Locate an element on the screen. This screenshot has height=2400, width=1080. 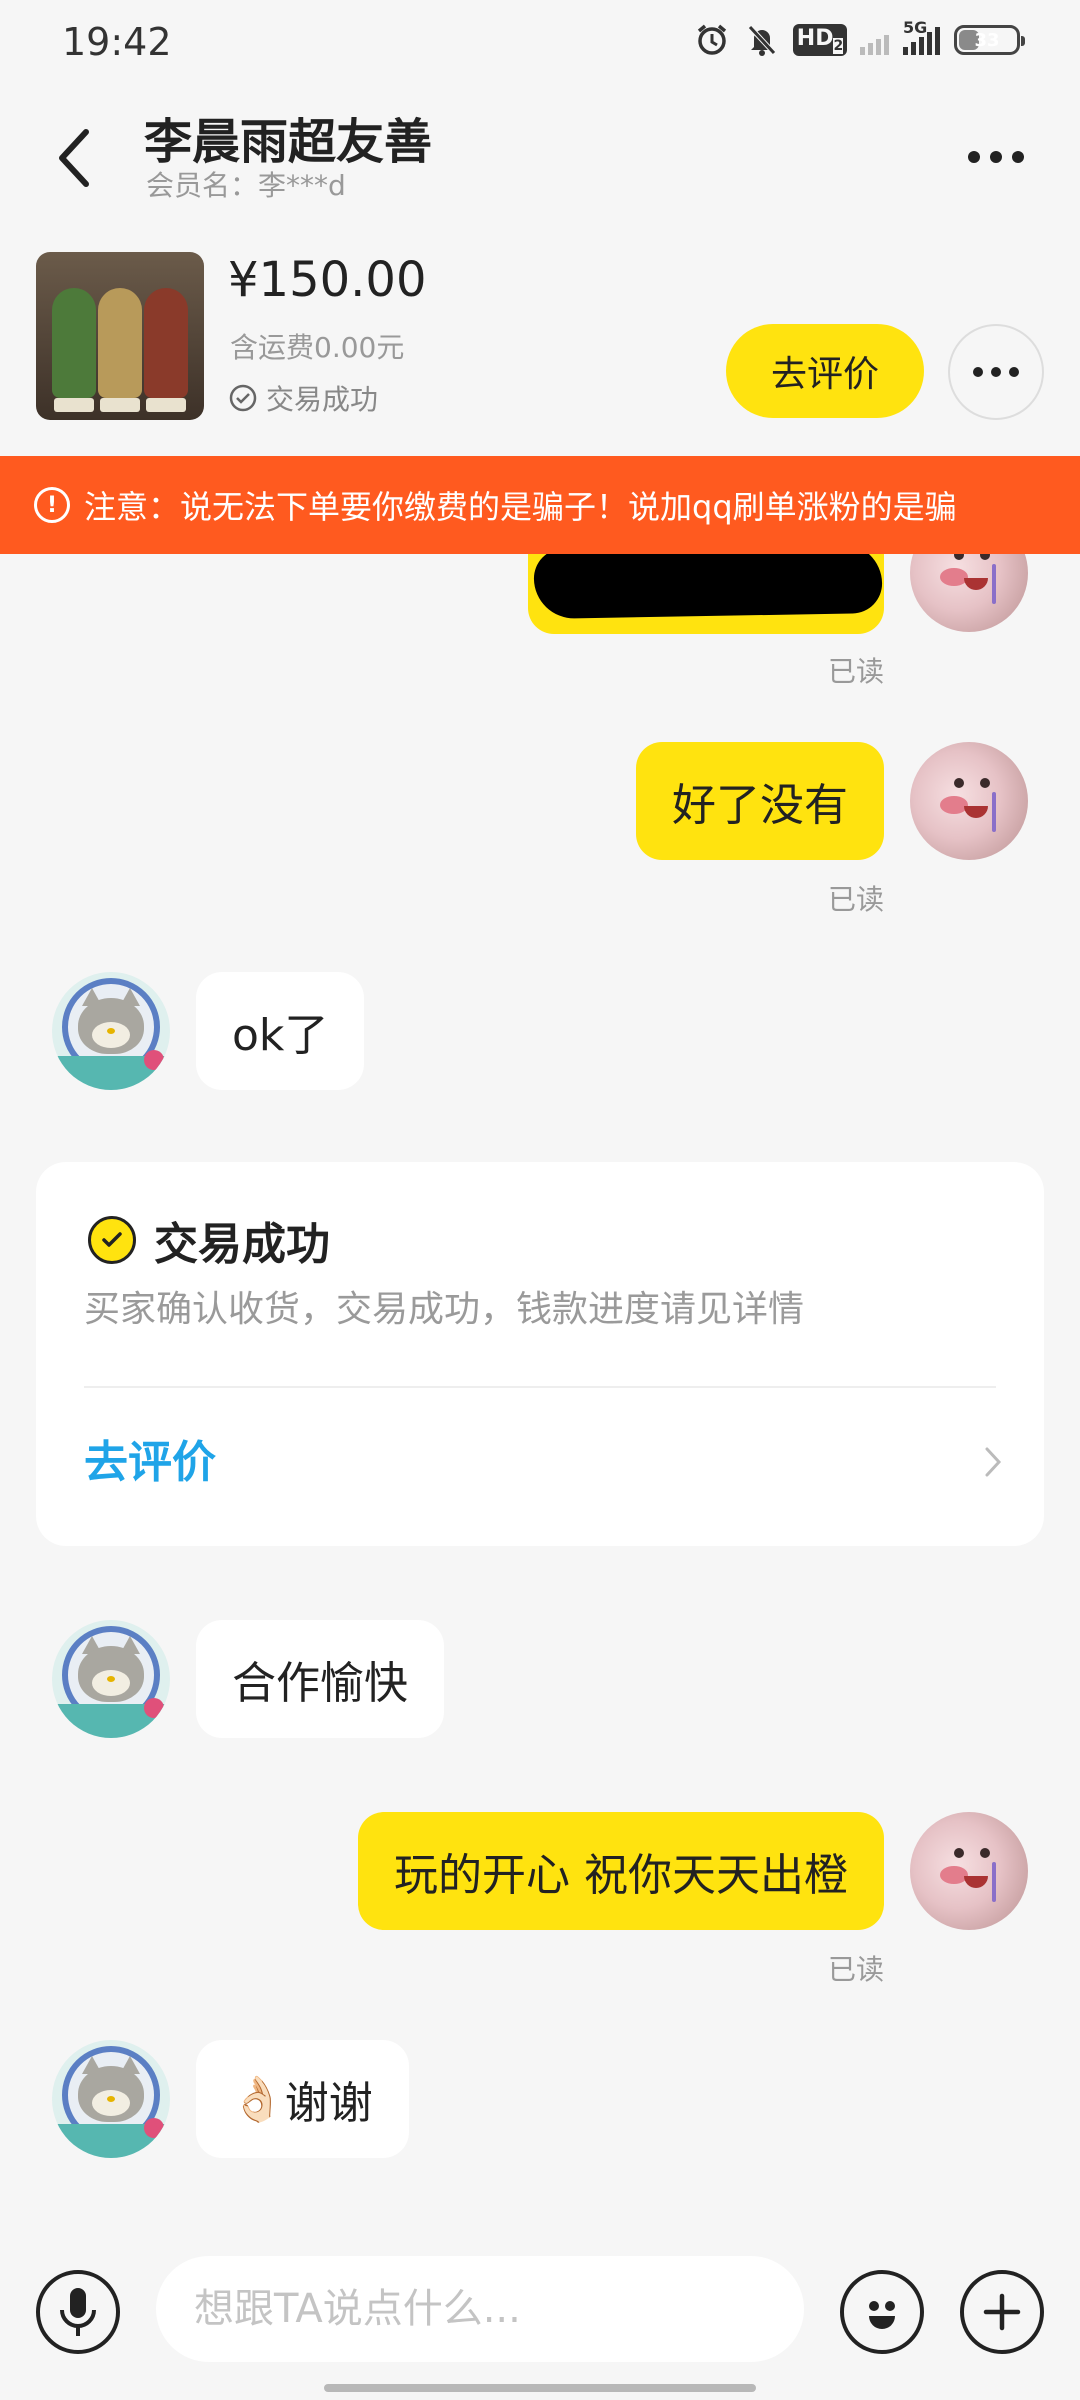
fraud-warning-banner: ! 注意：说无法下单要你缴费的是骗子！说加qq刷单涨粉的是骗 is located at coordinates (540, 505).